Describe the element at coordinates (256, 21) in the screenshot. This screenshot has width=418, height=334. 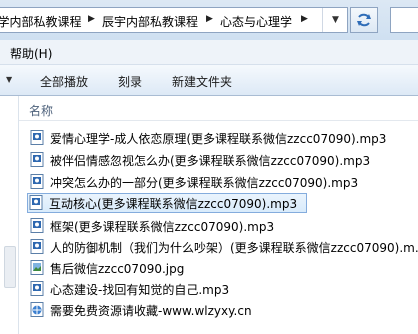
I see `breadcrumb-current: 心态与心理学` at that location.